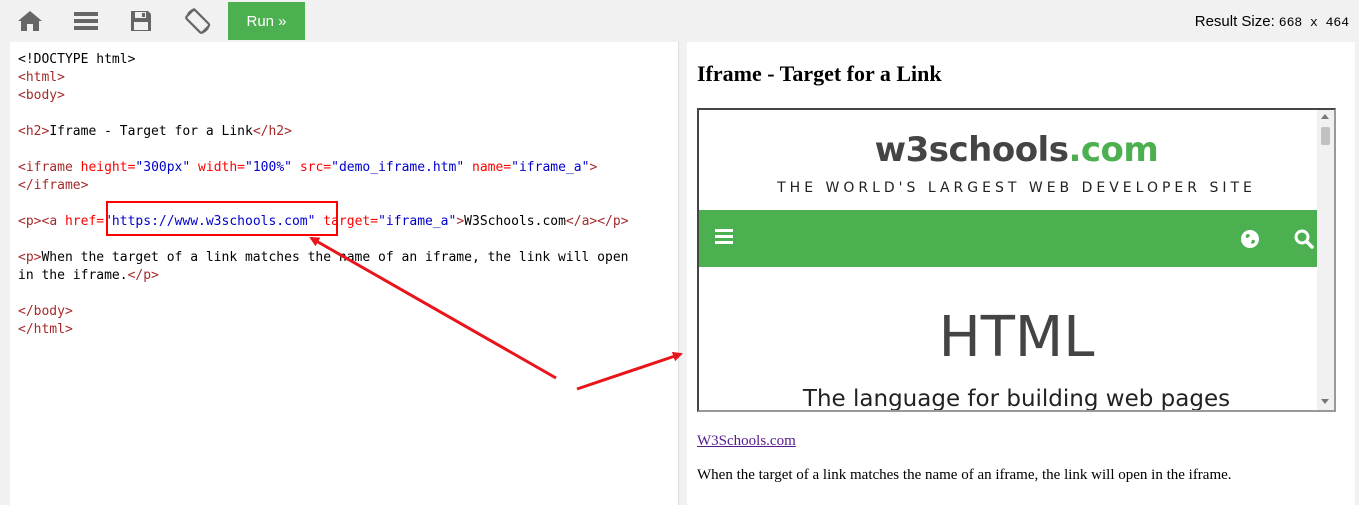 This screenshot has height=505, width=1359. I want to click on home-icon, so click(30, 21).